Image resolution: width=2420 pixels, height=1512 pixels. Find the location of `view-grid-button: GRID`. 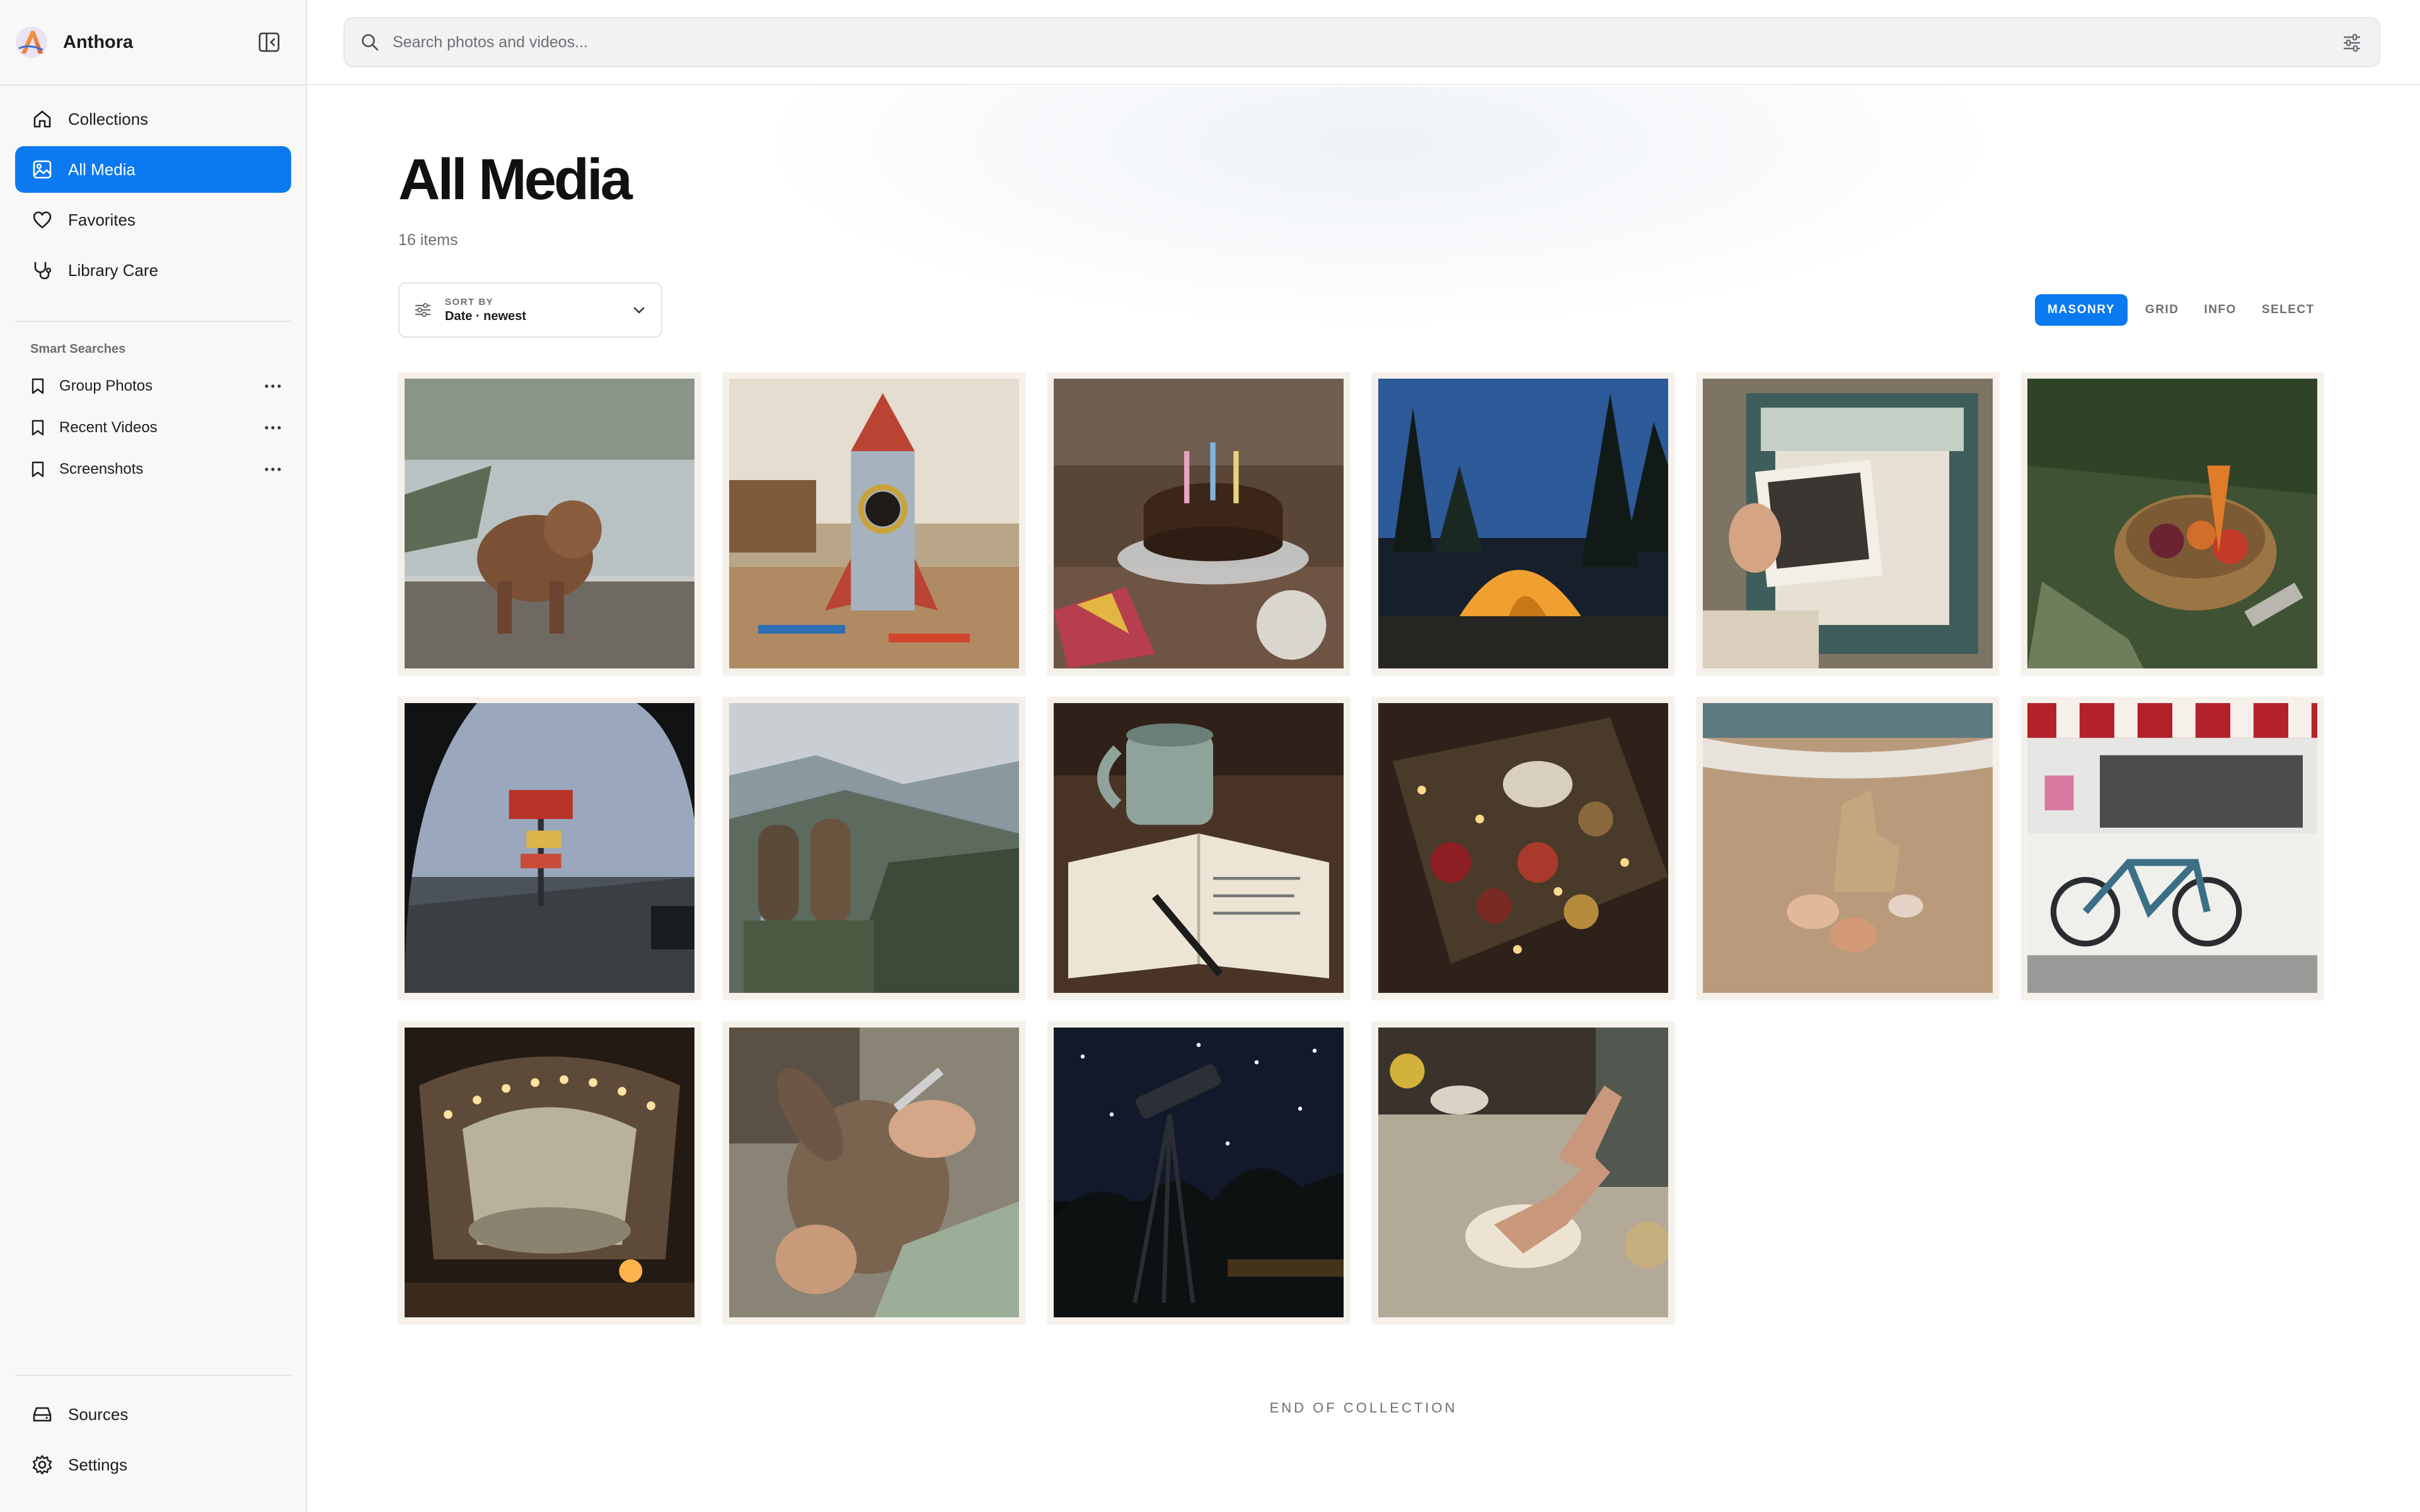

view-grid-button: GRID is located at coordinates (2162, 310).